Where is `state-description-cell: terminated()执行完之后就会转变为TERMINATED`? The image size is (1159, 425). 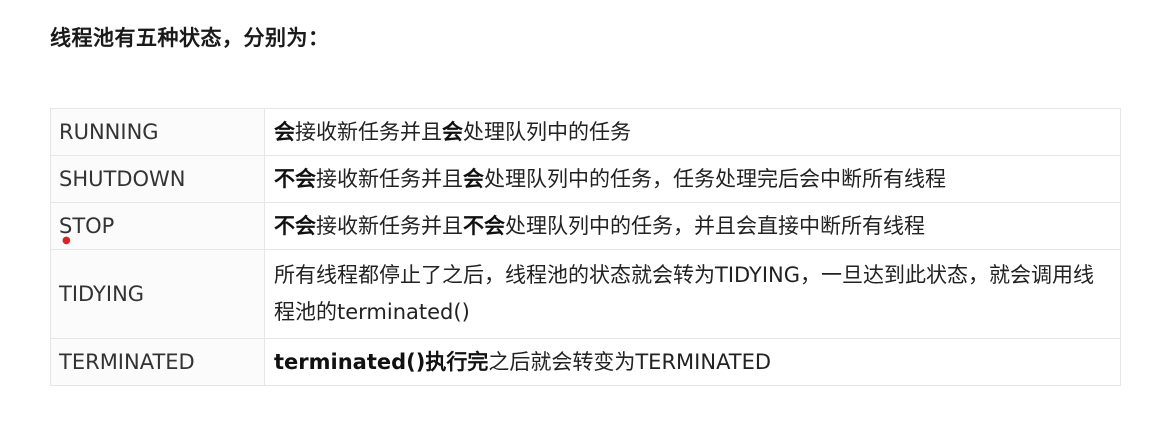 state-description-cell: terminated()执行完之后就会转变为TERMINATED is located at coordinates (692, 362).